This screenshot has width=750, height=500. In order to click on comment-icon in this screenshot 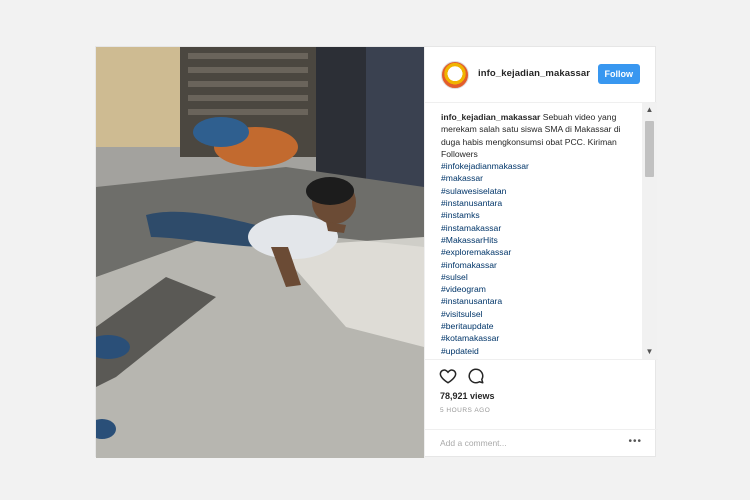, I will do `click(476, 376)`.